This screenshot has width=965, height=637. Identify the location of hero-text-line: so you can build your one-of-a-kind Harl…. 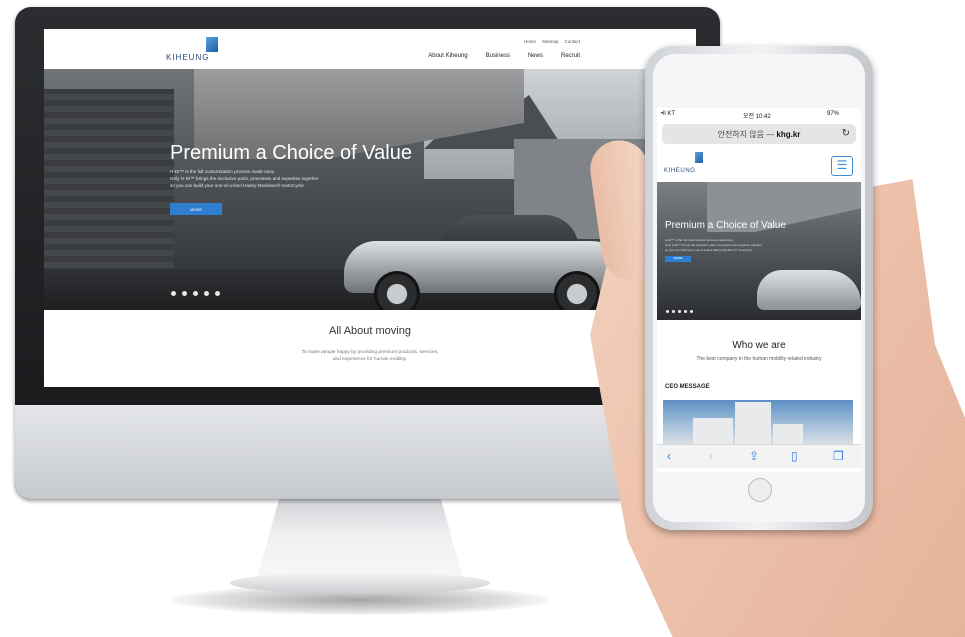
(238, 185).